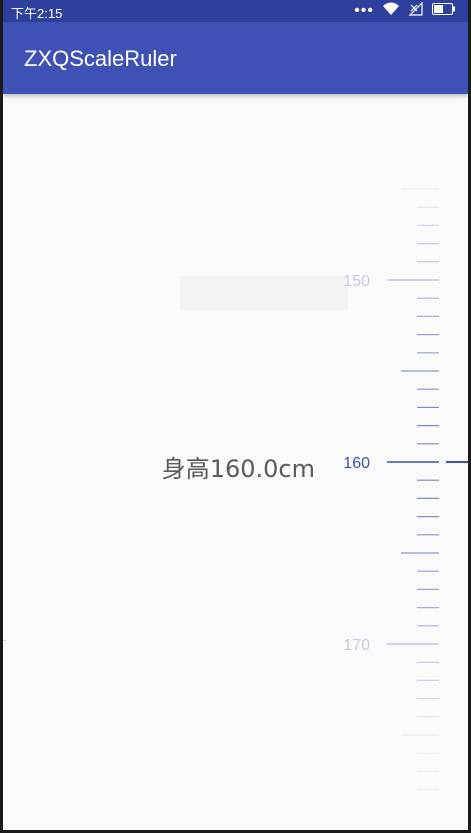 The width and height of the screenshot is (471, 833). What do you see at coordinates (356, 463) in the screenshot?
I see `ruler-label-160: 160` at bounding box center [356, 463].